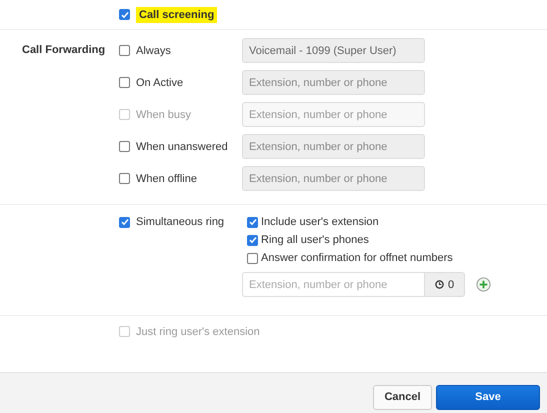 Image resolution: width=547 pixels, height=413 pixels. What do you see at coordinates (164, 114) in the screenshot?
I see `option-label: When busy` at bounding box center [164, 114].